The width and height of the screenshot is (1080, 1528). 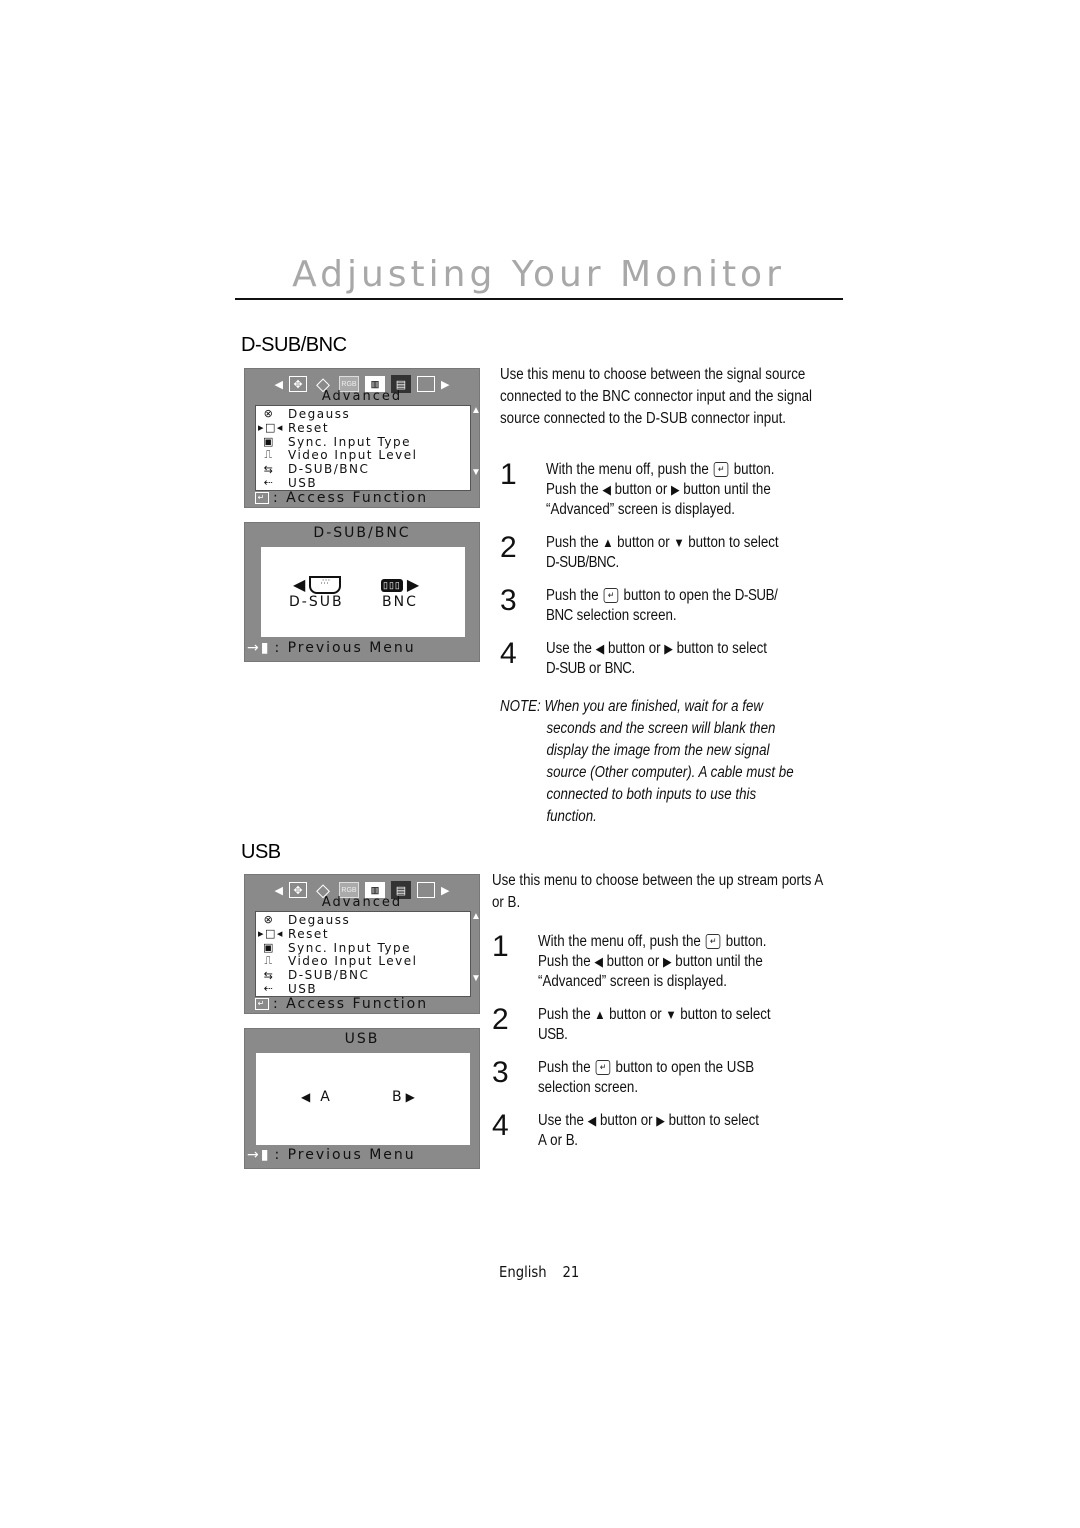 What do you see at coordinates (316, 1097) in the screenshot?
I see `port-a-option: ◀ A` at bounding box center [316, 1097].